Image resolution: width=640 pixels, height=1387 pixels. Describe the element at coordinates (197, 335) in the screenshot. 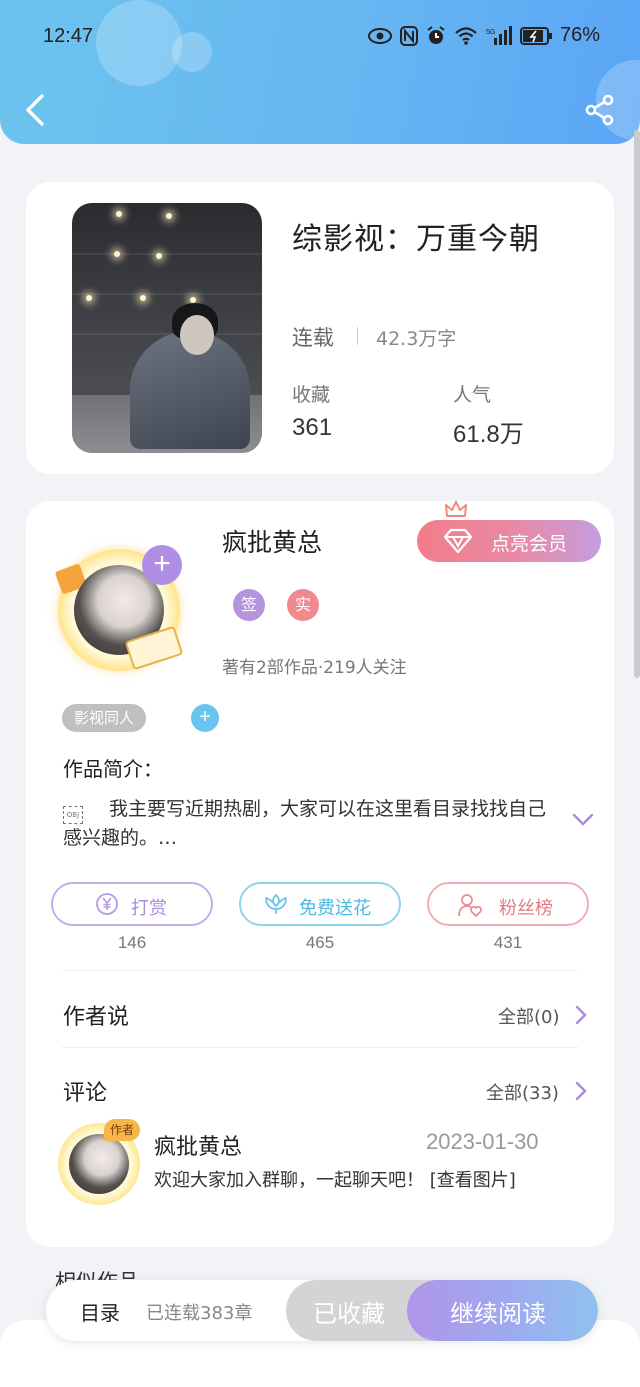

I see `cover-figure-head` at that location.